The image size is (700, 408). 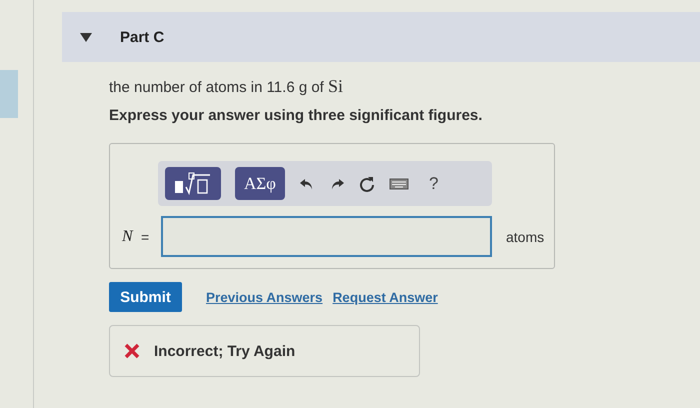 I want to click on question-text: the number of atoms in 11.6 g of Si, so click(x=226, y=86).